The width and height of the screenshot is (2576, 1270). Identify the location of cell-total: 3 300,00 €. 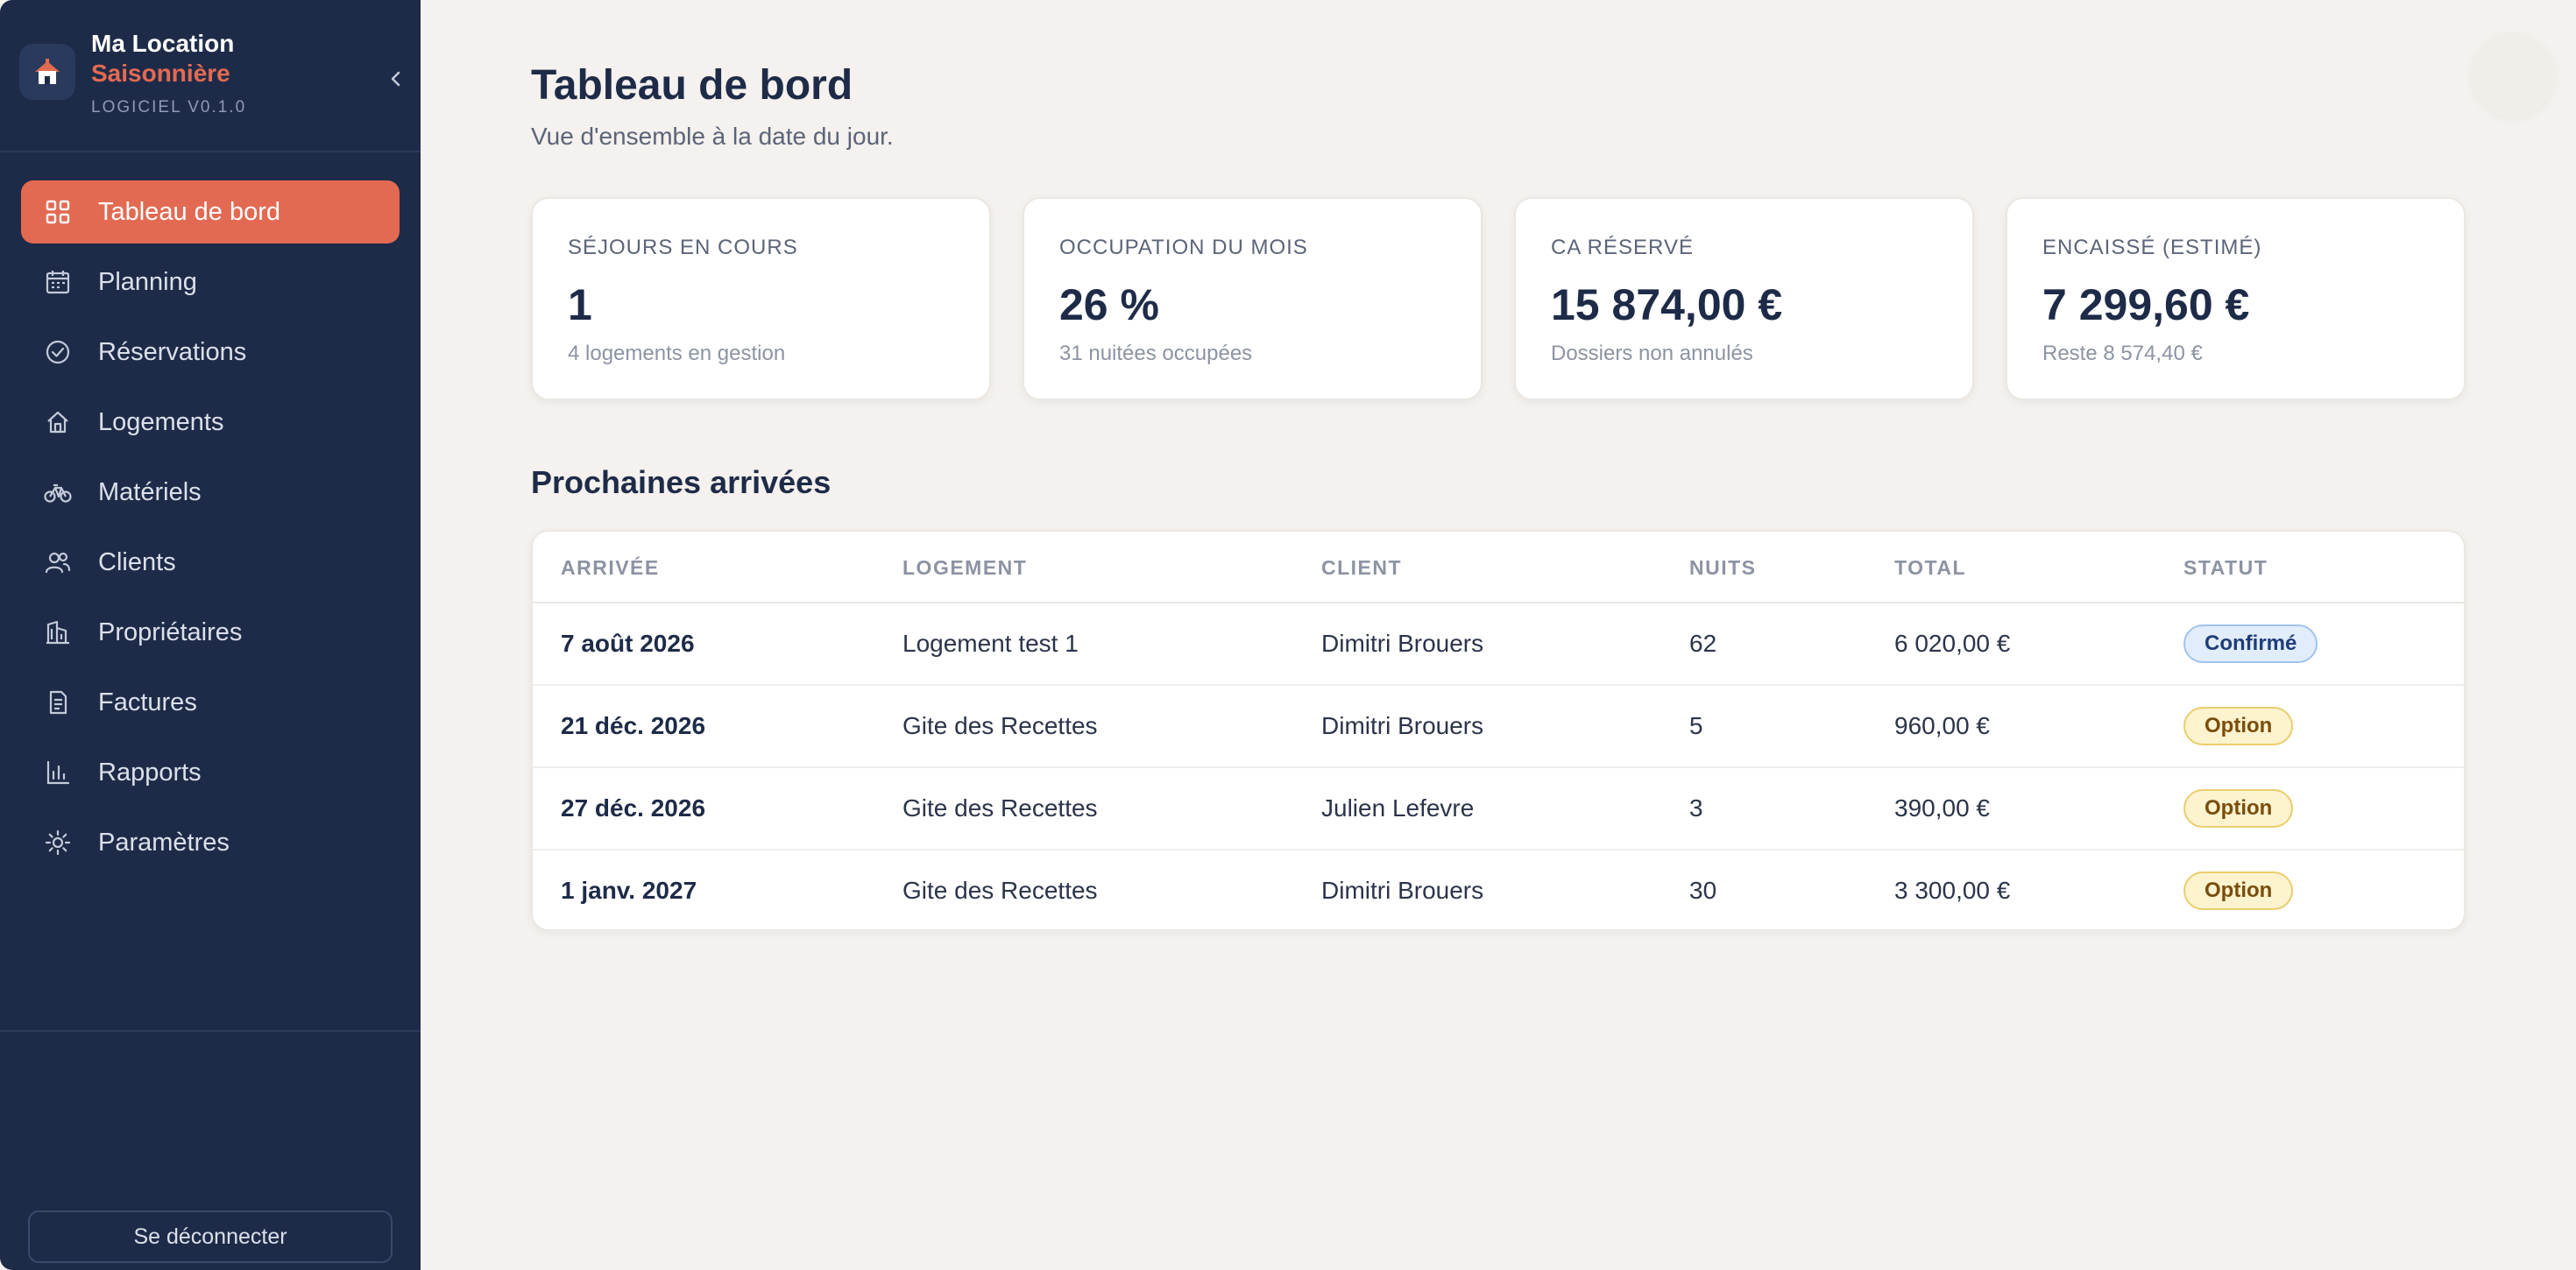
(1952, 890).